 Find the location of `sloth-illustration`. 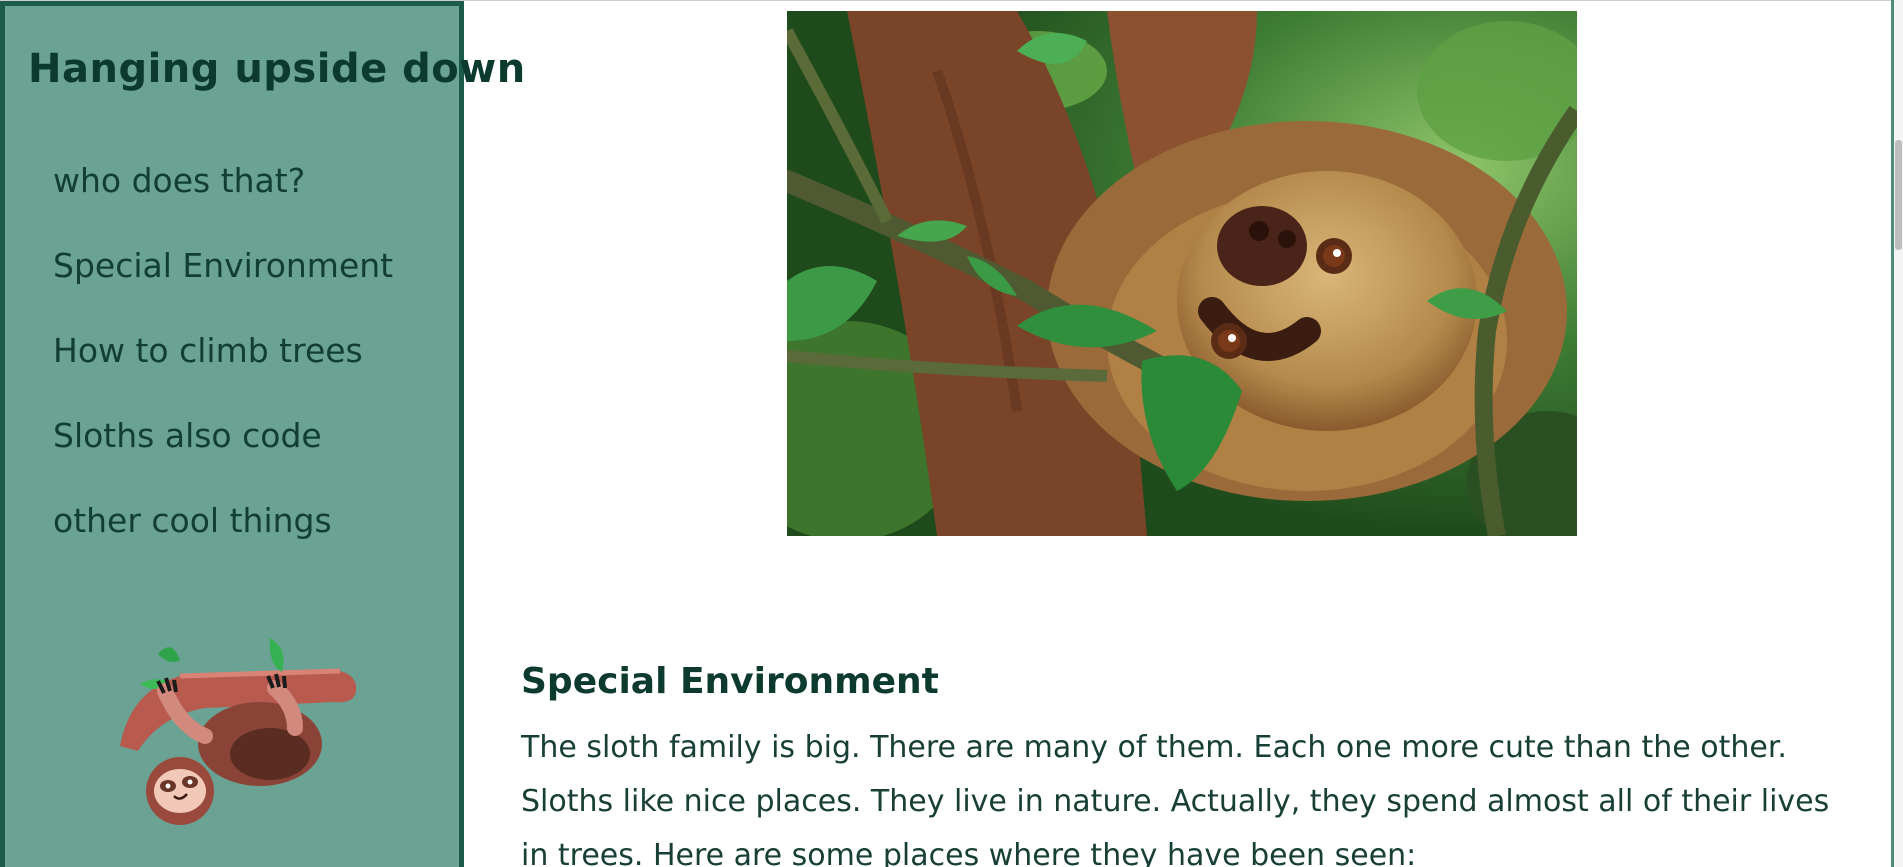

sloth-illustration is located at coordinates (238, 731).